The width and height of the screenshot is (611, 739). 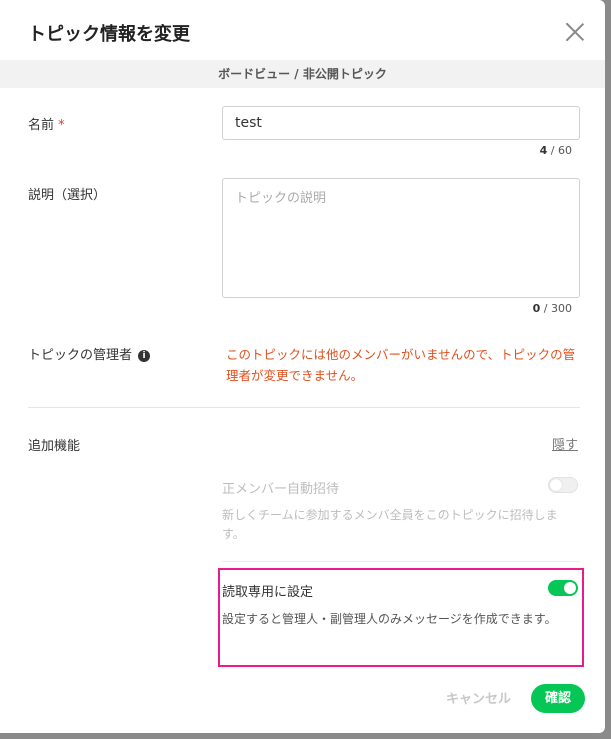 I want to click on description-char-counter: 0 / 300, so click(x=552, y=308).